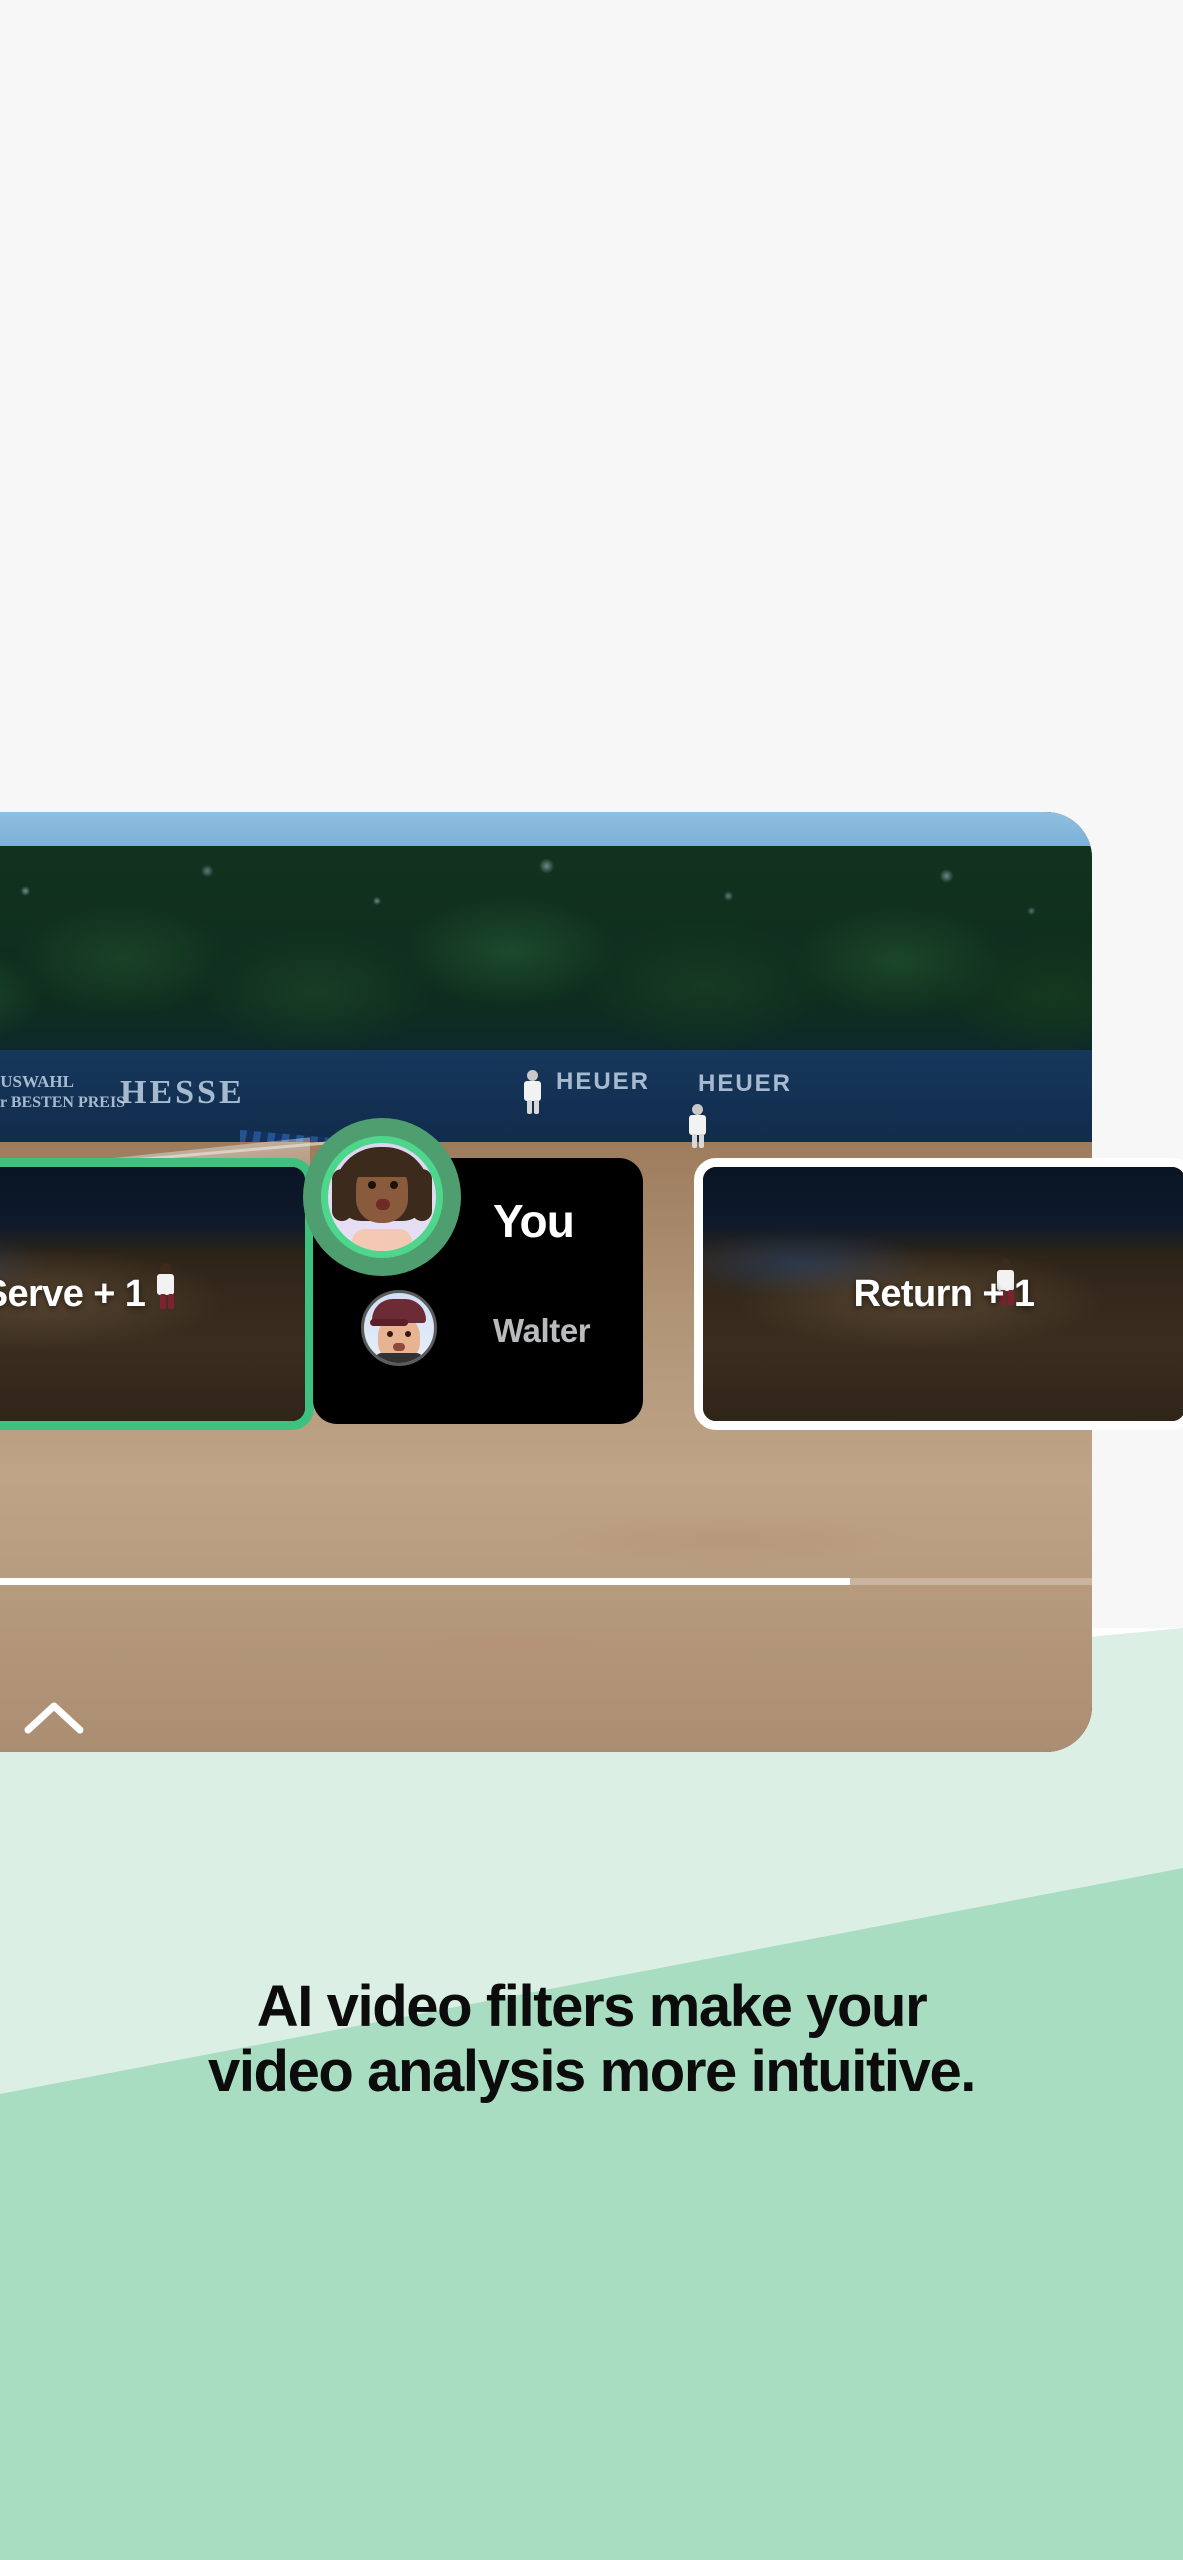  Describe the element at coordinates (399, 1328) in the screenshot. I see `avatar-walter` at that location.